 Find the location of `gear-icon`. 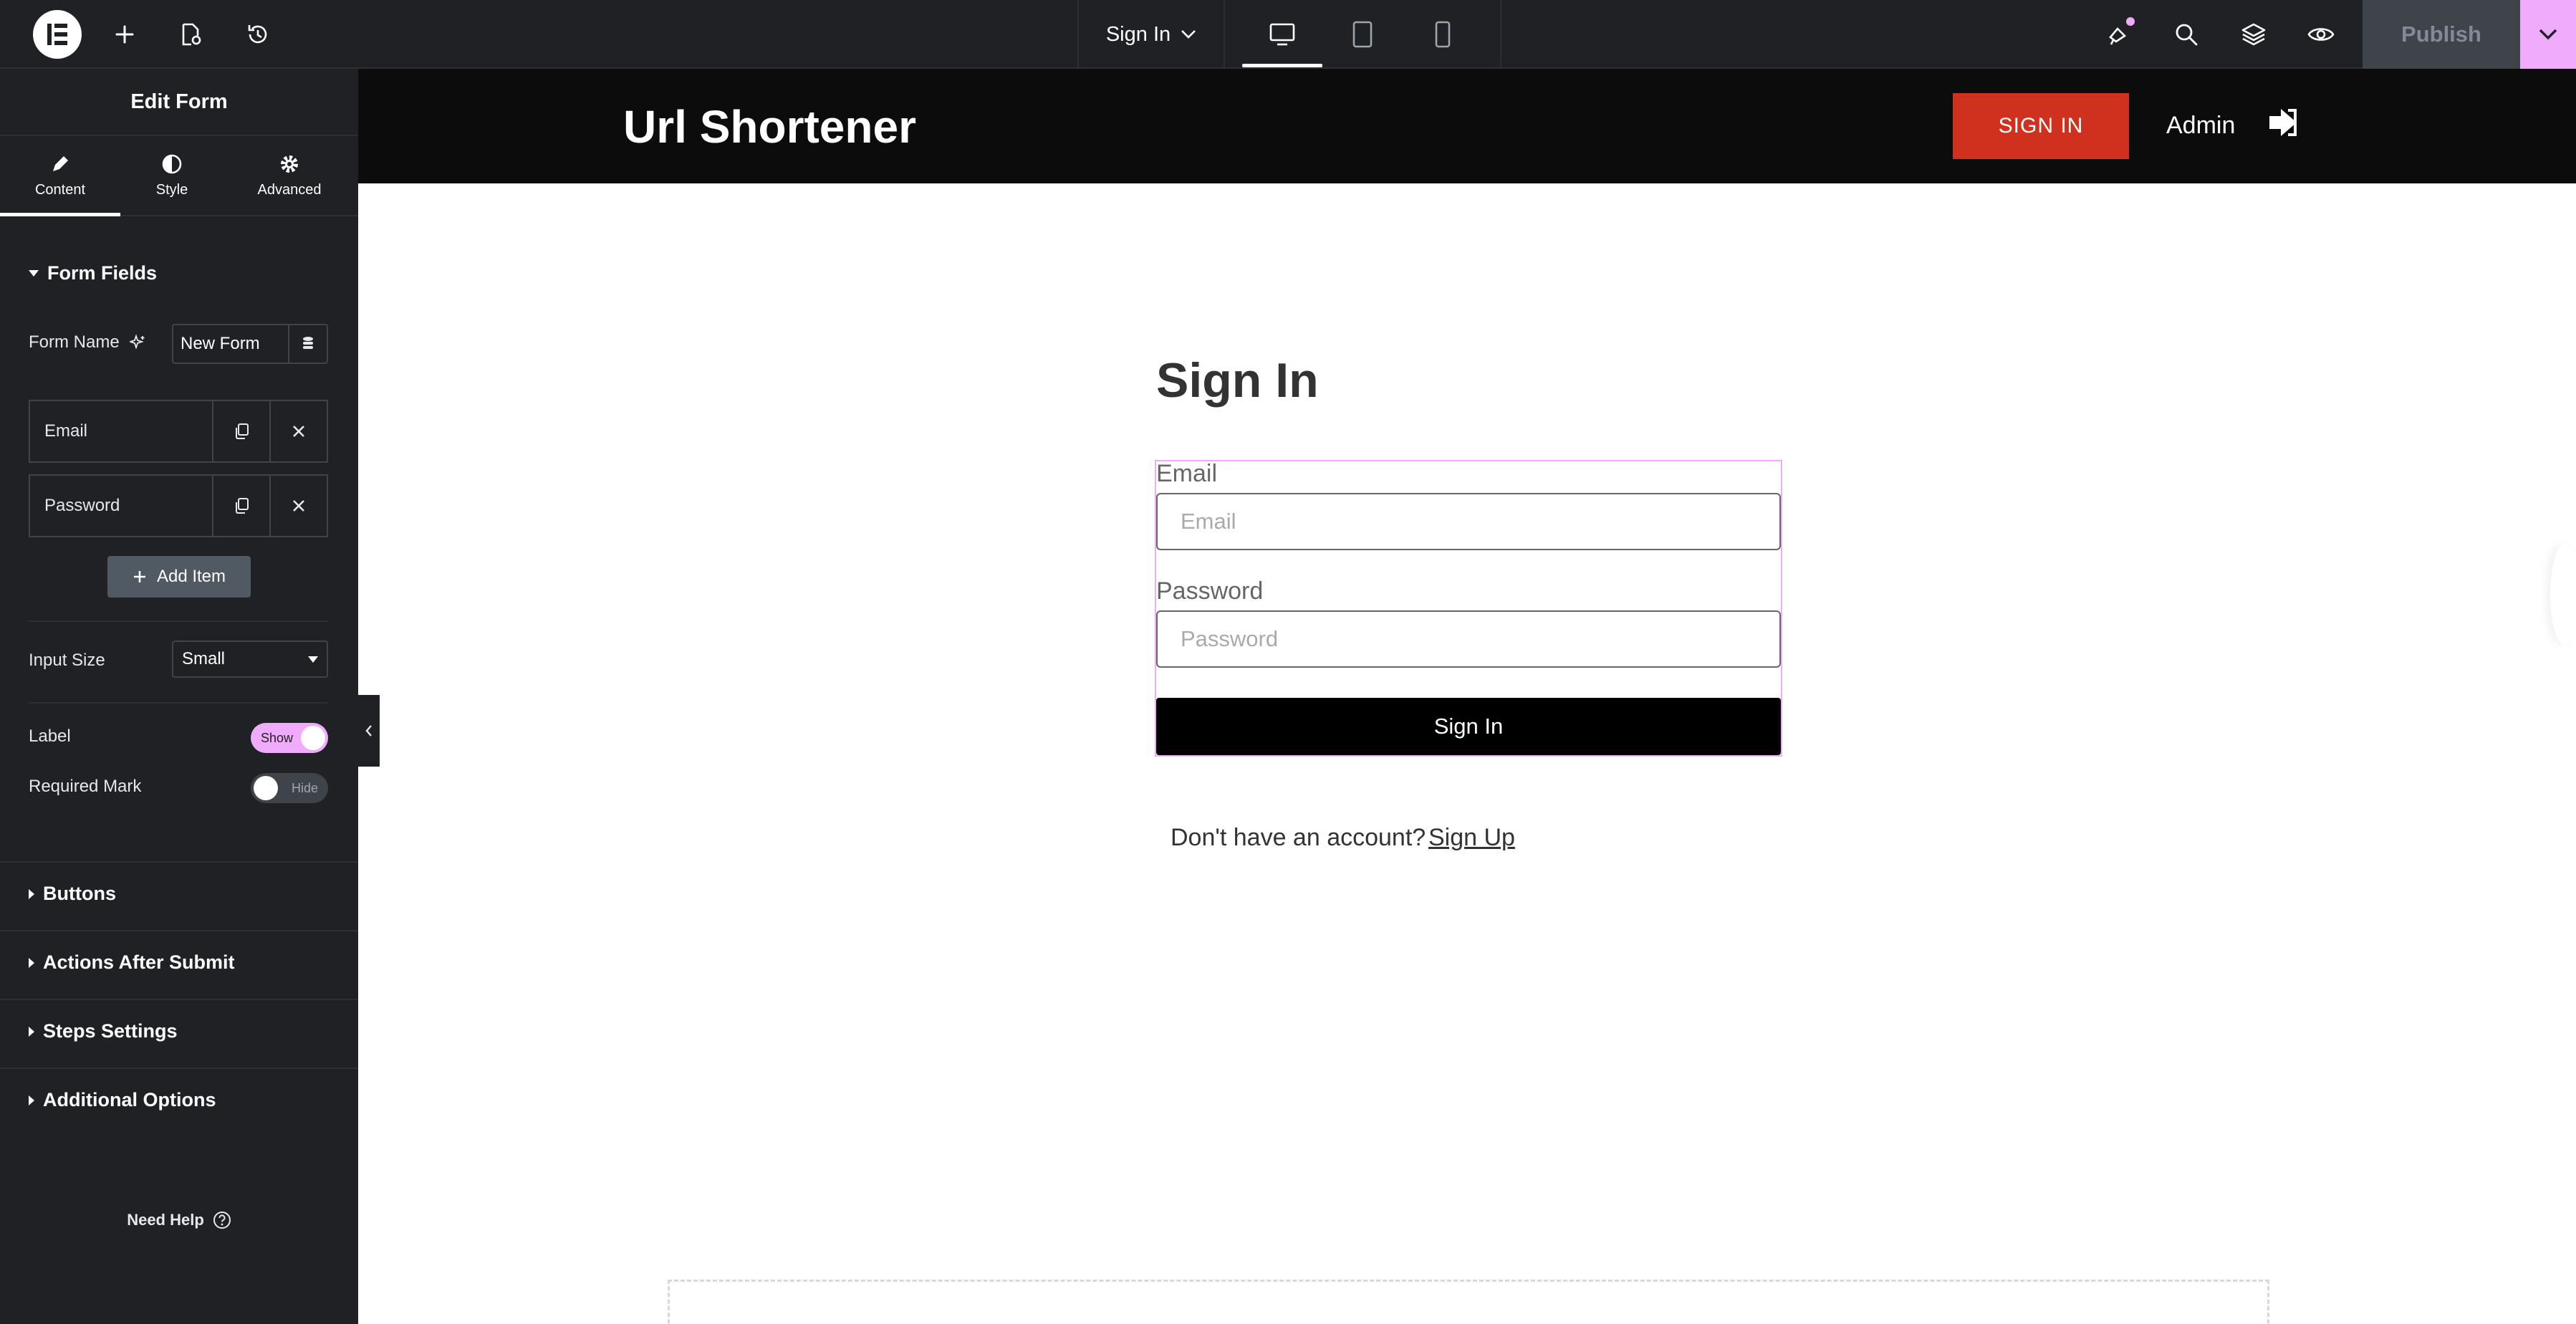

gear-icon is located at coordinates (289, 164).